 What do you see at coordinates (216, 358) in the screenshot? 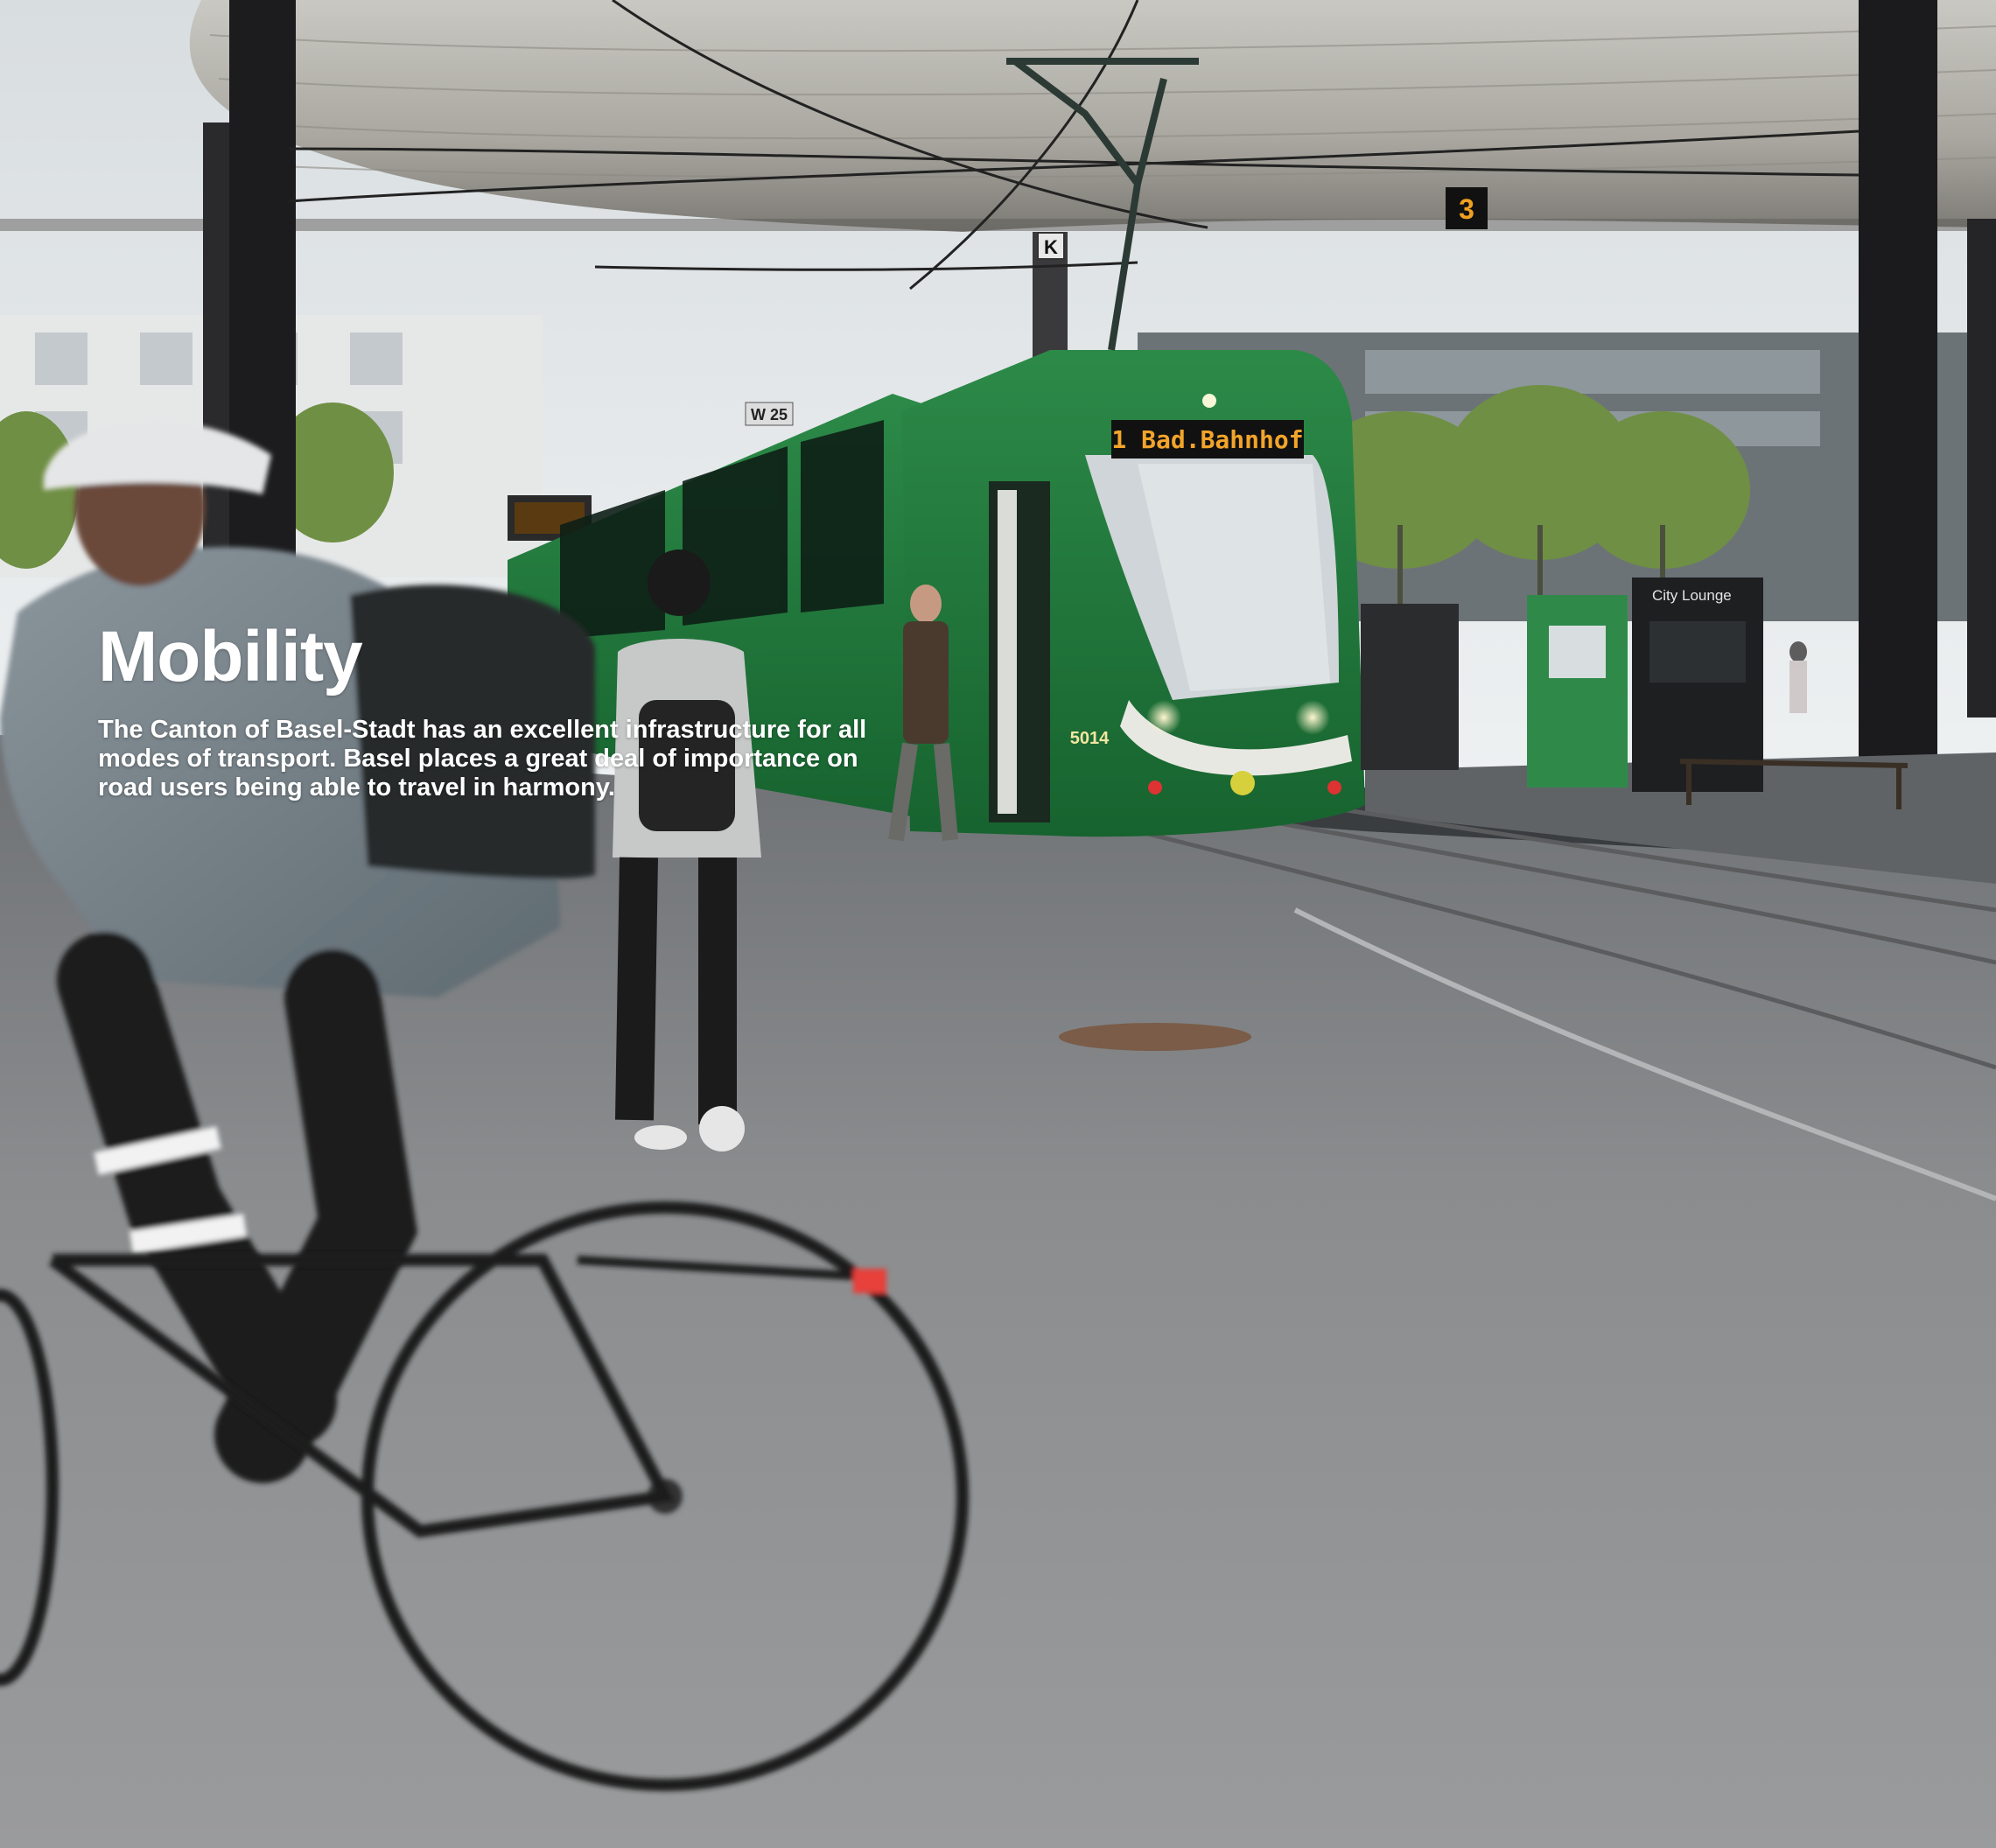
I see `pillar-left-back` at bounding box center [216, 358].